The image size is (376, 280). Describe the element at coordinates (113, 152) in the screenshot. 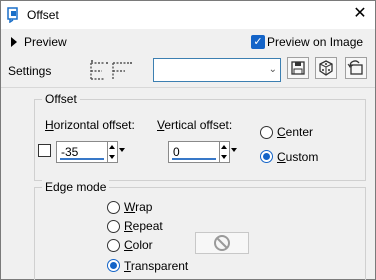

I see `horizontal-offset-spin-buttons` at that location.